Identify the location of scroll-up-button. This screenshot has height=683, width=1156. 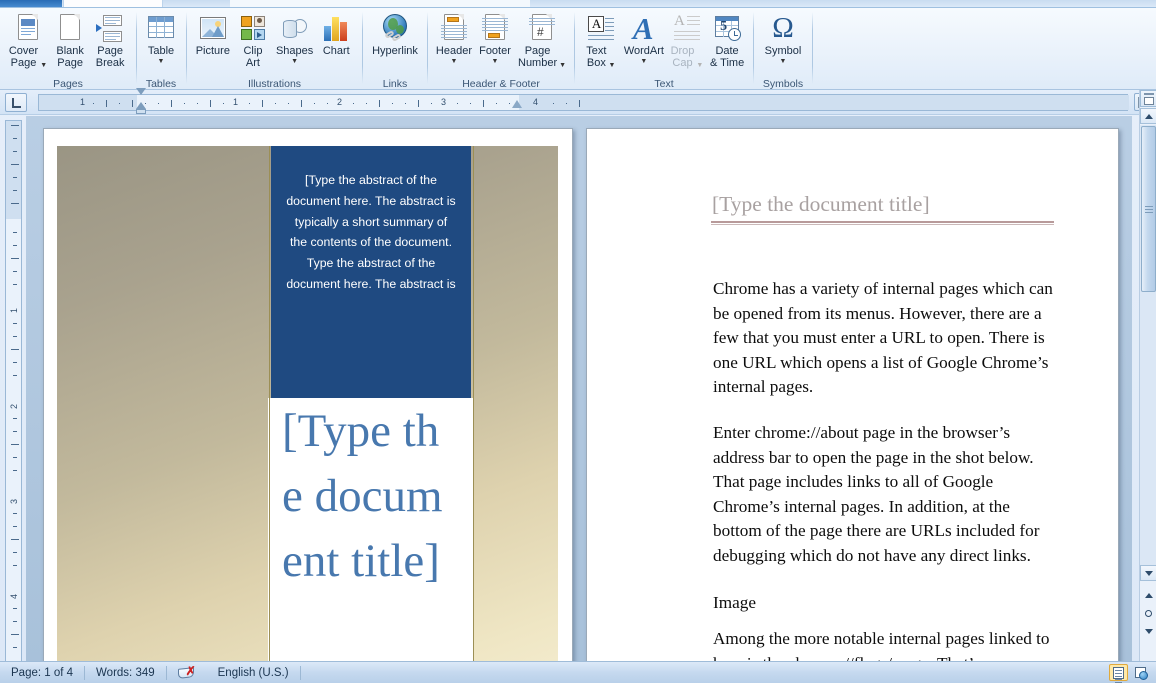
(1148, 116).